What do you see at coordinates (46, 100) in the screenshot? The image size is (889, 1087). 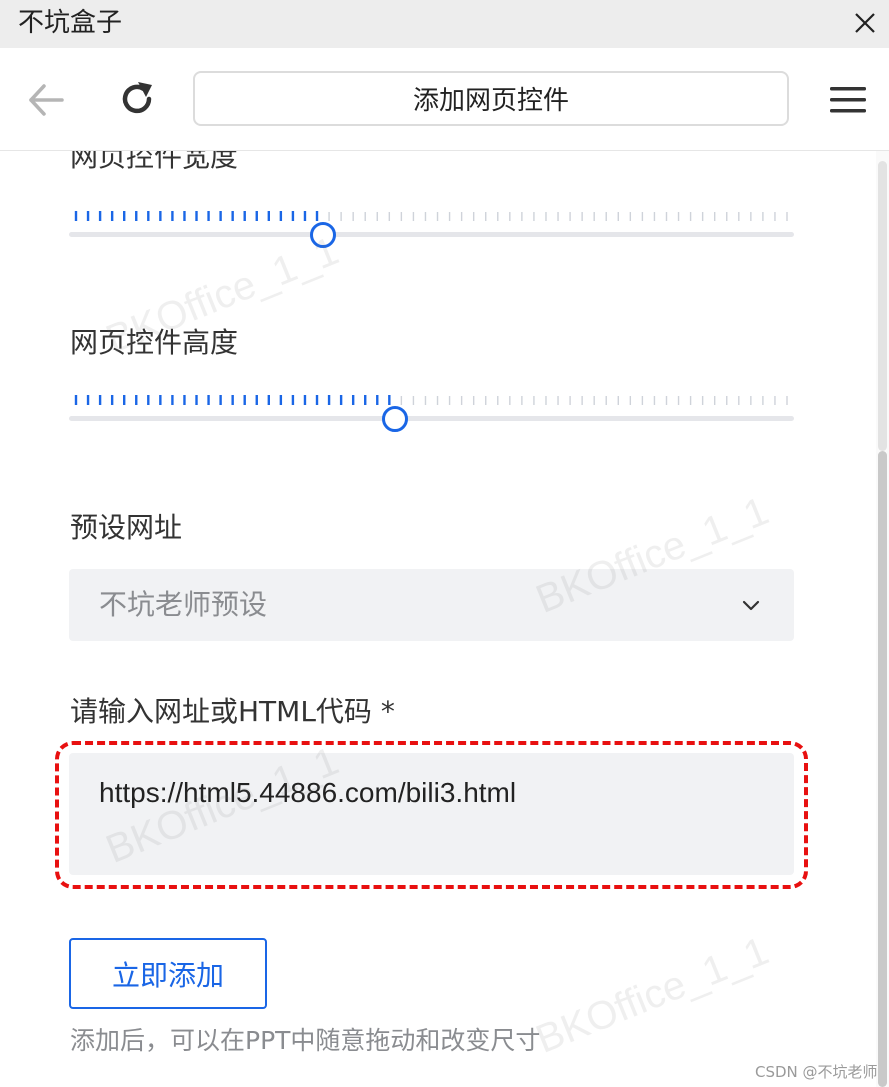 I see `back-arrow-icon` at bounding box center [46, 100].